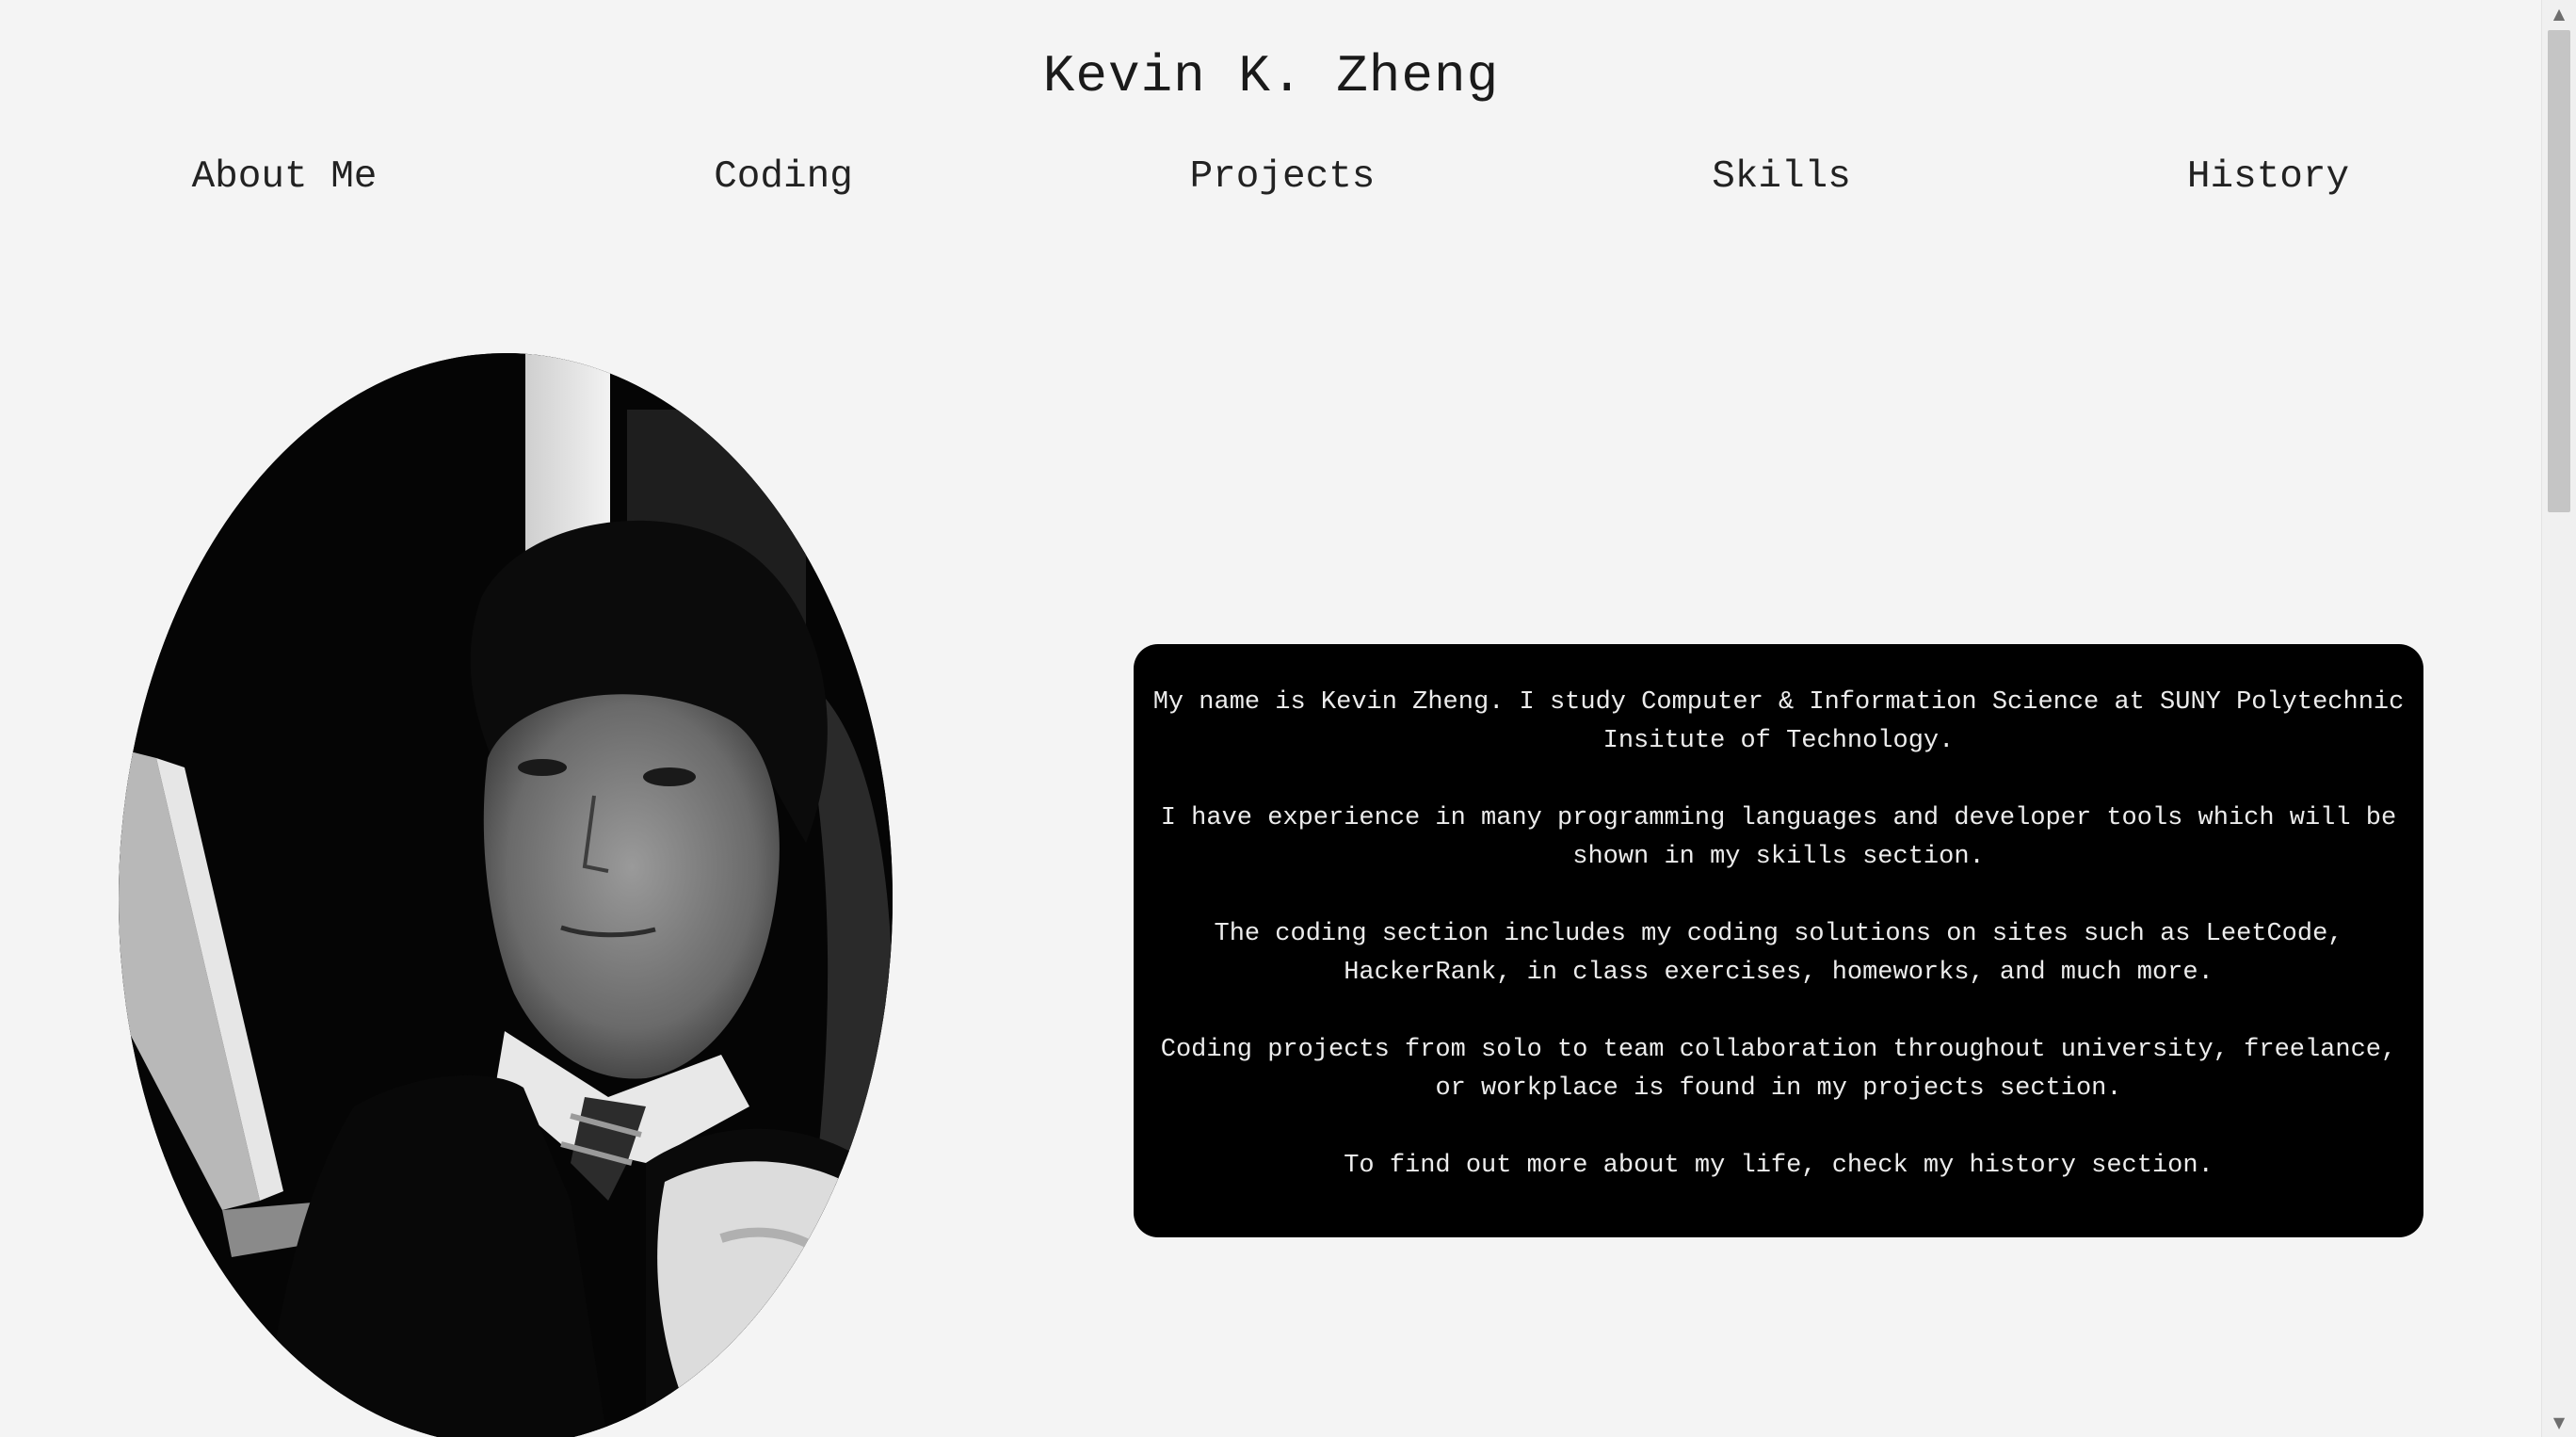 The height and width of the screenshot is (1437, 2576). I want to click on main-nav: About Me Coding Projects Skills History, so click(1271, 177).